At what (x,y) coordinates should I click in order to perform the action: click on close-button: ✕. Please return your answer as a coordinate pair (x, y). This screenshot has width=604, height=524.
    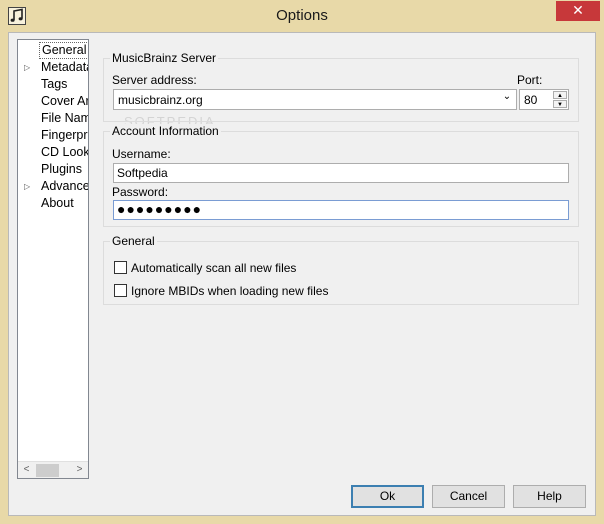
    Looking at the image, I should click on (578, 11).